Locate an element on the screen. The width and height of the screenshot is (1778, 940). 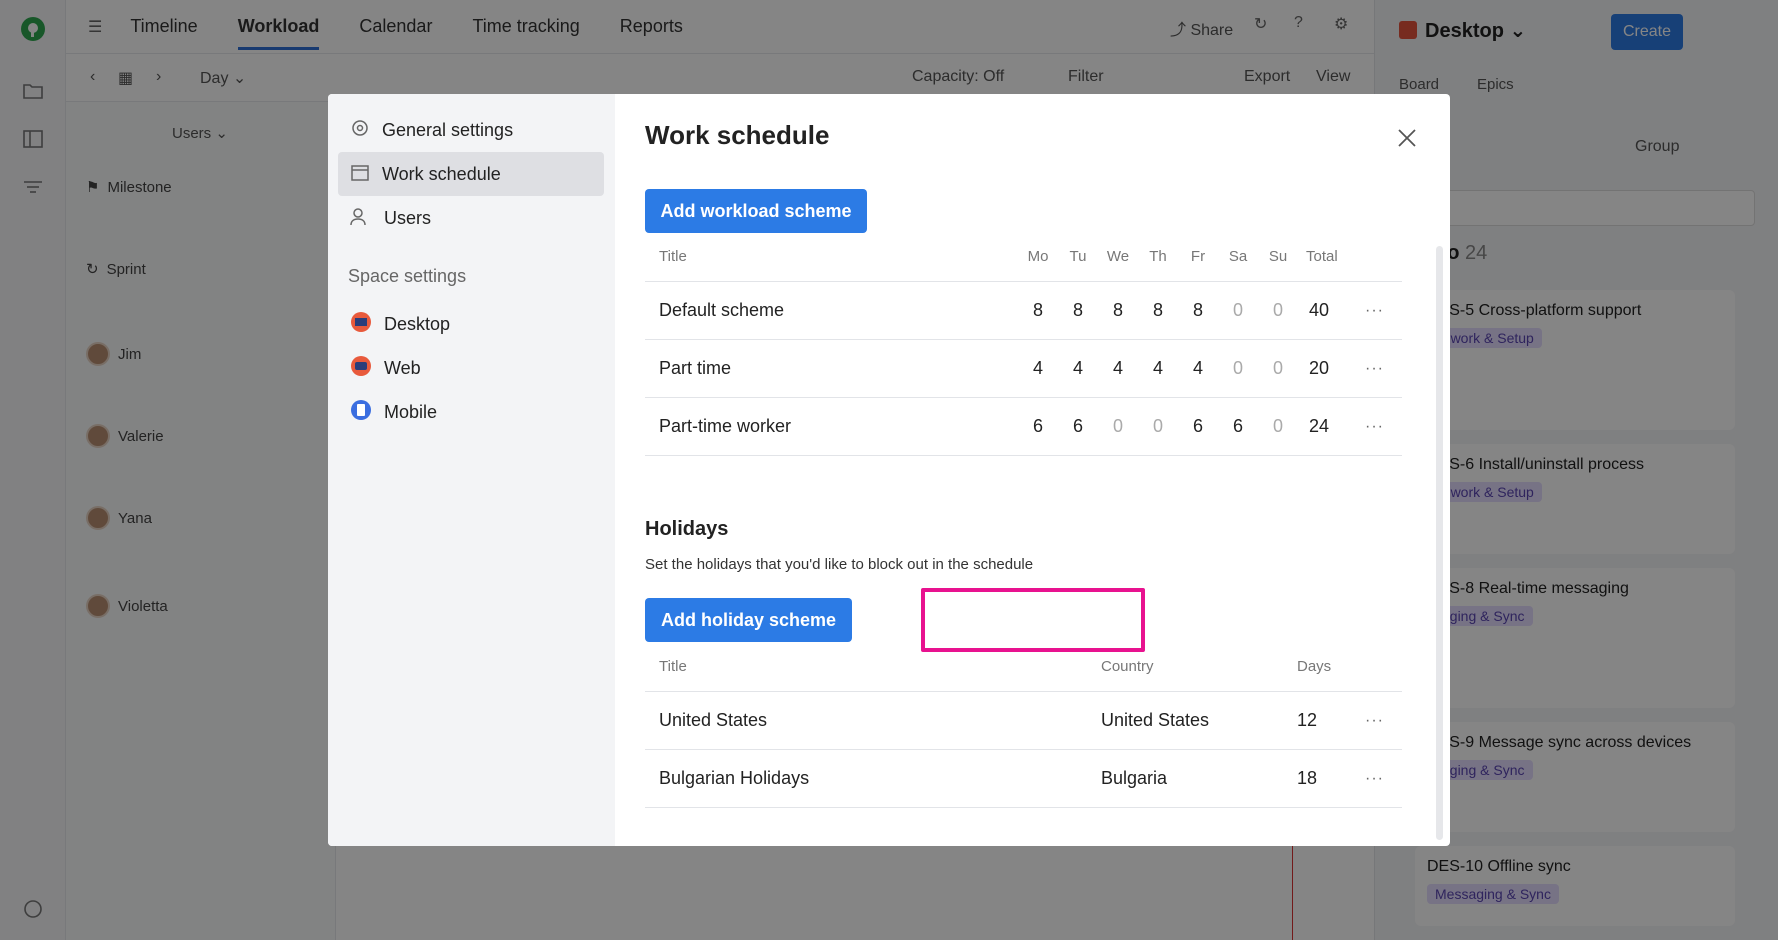
holiday-title: Bulgarian Holidays is located at coordinates (734, 778).